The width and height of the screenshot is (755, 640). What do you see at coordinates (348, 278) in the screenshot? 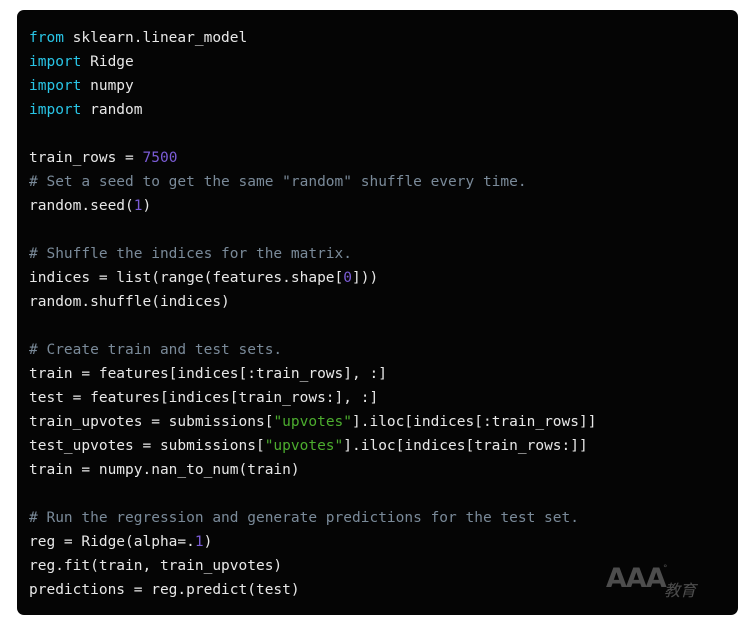
I see `code-token-num: 0` at bounding box center [348, 278].